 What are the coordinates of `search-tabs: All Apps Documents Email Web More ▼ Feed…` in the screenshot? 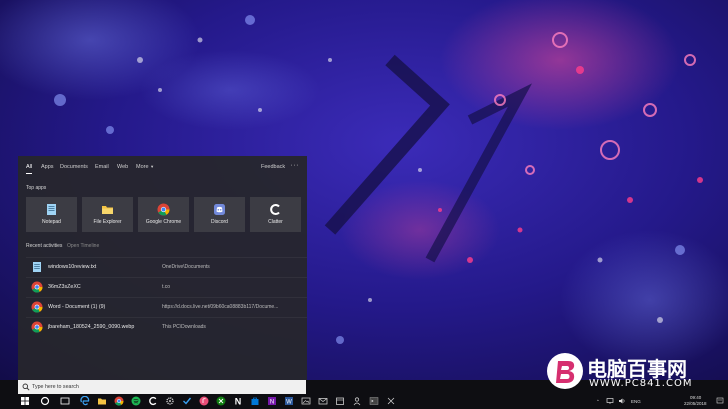 It's located at (162, 166).